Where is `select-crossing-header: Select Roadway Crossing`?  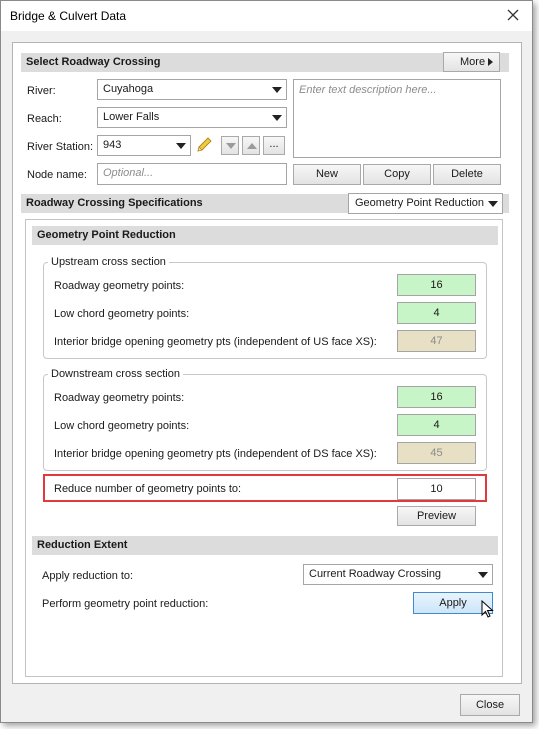
select-crossing-header: Select Roadway Crossing is located at coordinates (265, 62).